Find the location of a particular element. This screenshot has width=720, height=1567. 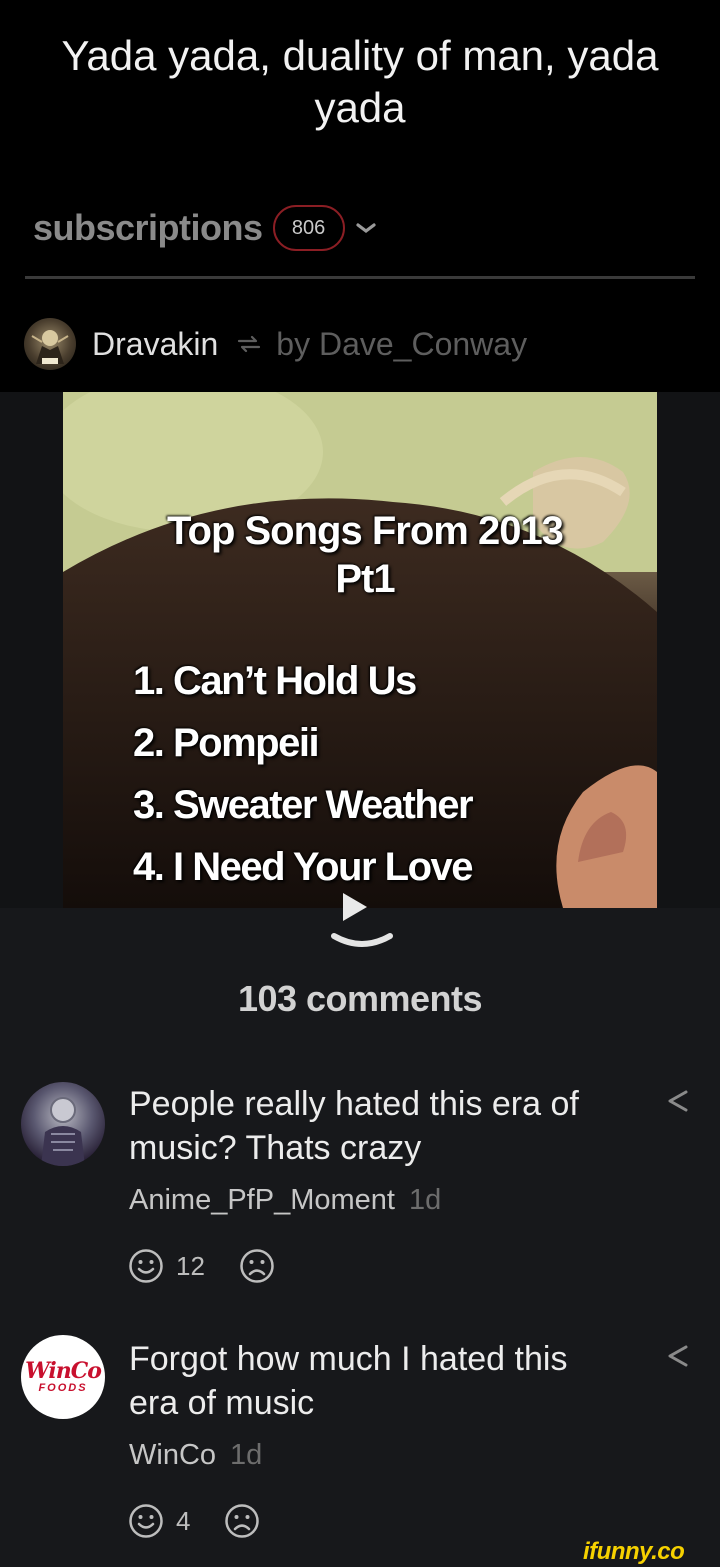

subscriptions-dropdown: subscriptions 806 is located at coordinates (205, 228).